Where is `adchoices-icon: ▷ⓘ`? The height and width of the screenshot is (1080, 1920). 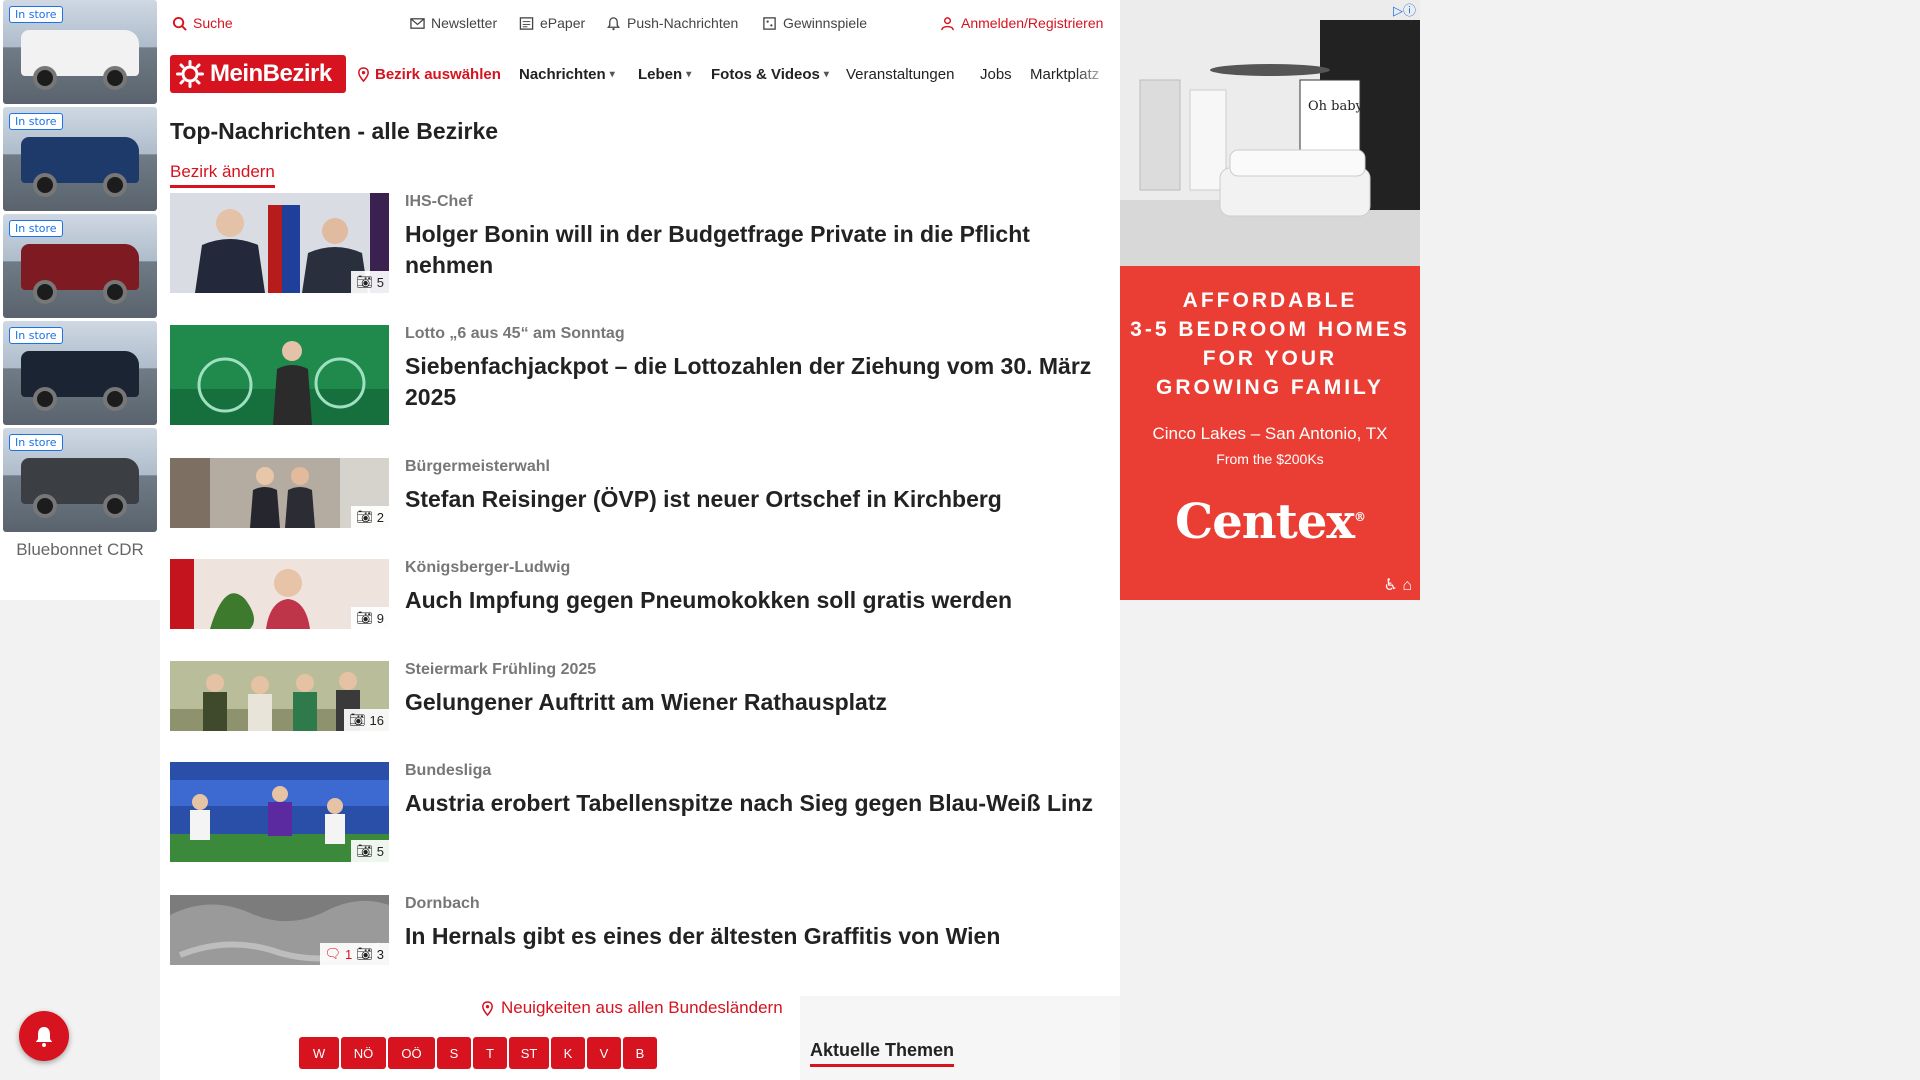
adchoices-icon: ▷ⓘ is located at coordinates (1404, 9).